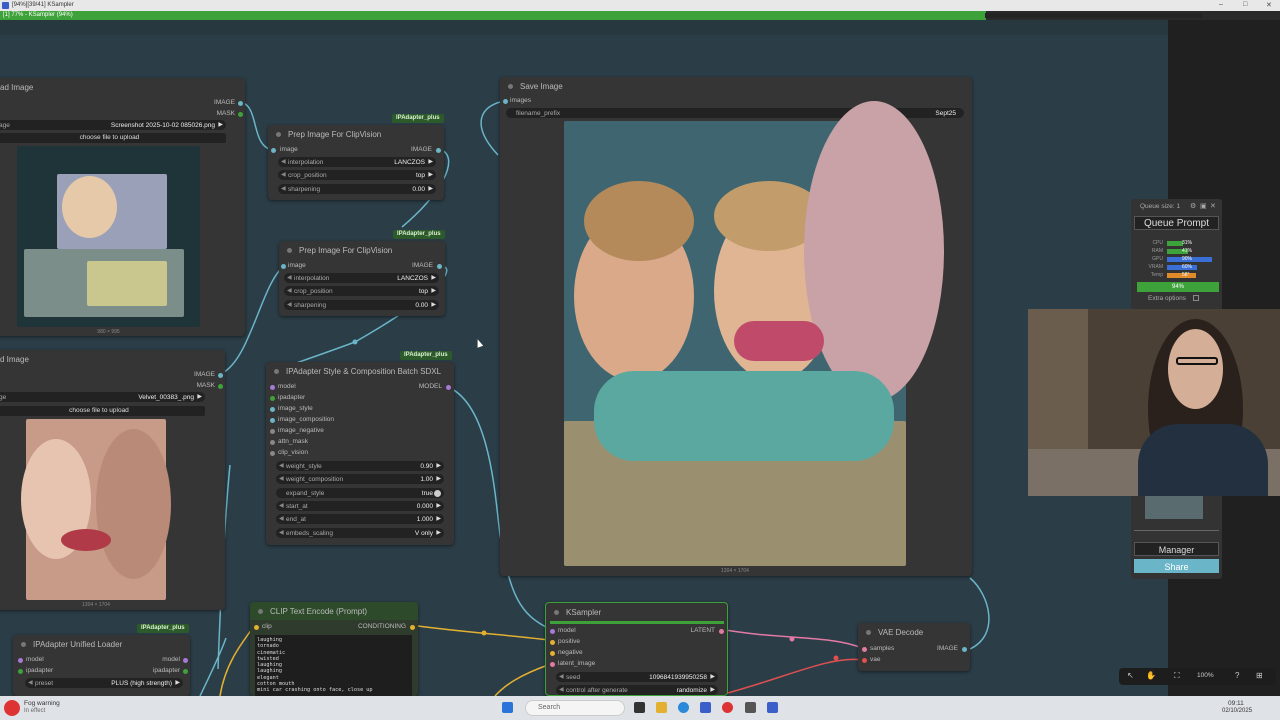  I want to click on widget-start-at: ◀ start_at 0.000 ▶, so click(360, 506).